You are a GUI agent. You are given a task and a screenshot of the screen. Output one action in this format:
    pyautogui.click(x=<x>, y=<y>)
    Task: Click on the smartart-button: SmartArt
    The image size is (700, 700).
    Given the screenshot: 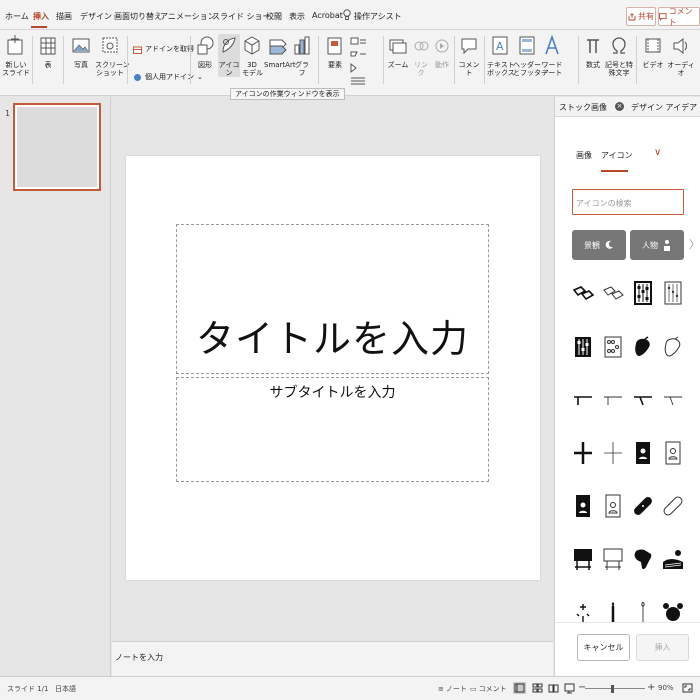 What is the action you would take?
    pyautogui.click(x=280, y=51)
    